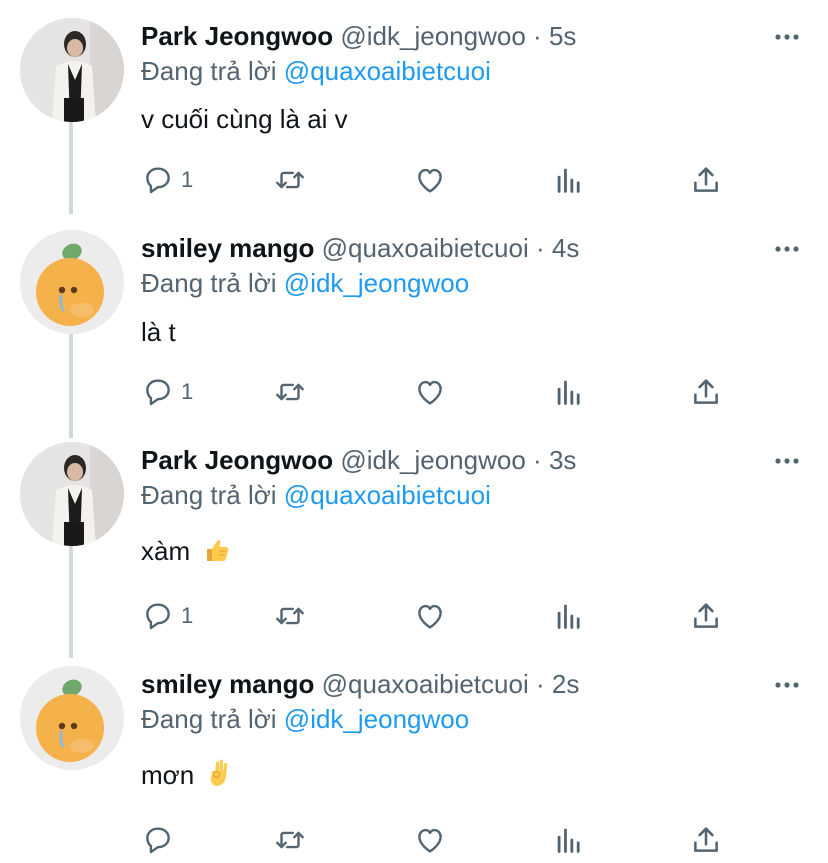 This screenshot has width=828, height=863. What do you see at coordinates (168, 775) in the screenshot?
I see `tweet-text-content: mơn` at bounding box center [168, 775].